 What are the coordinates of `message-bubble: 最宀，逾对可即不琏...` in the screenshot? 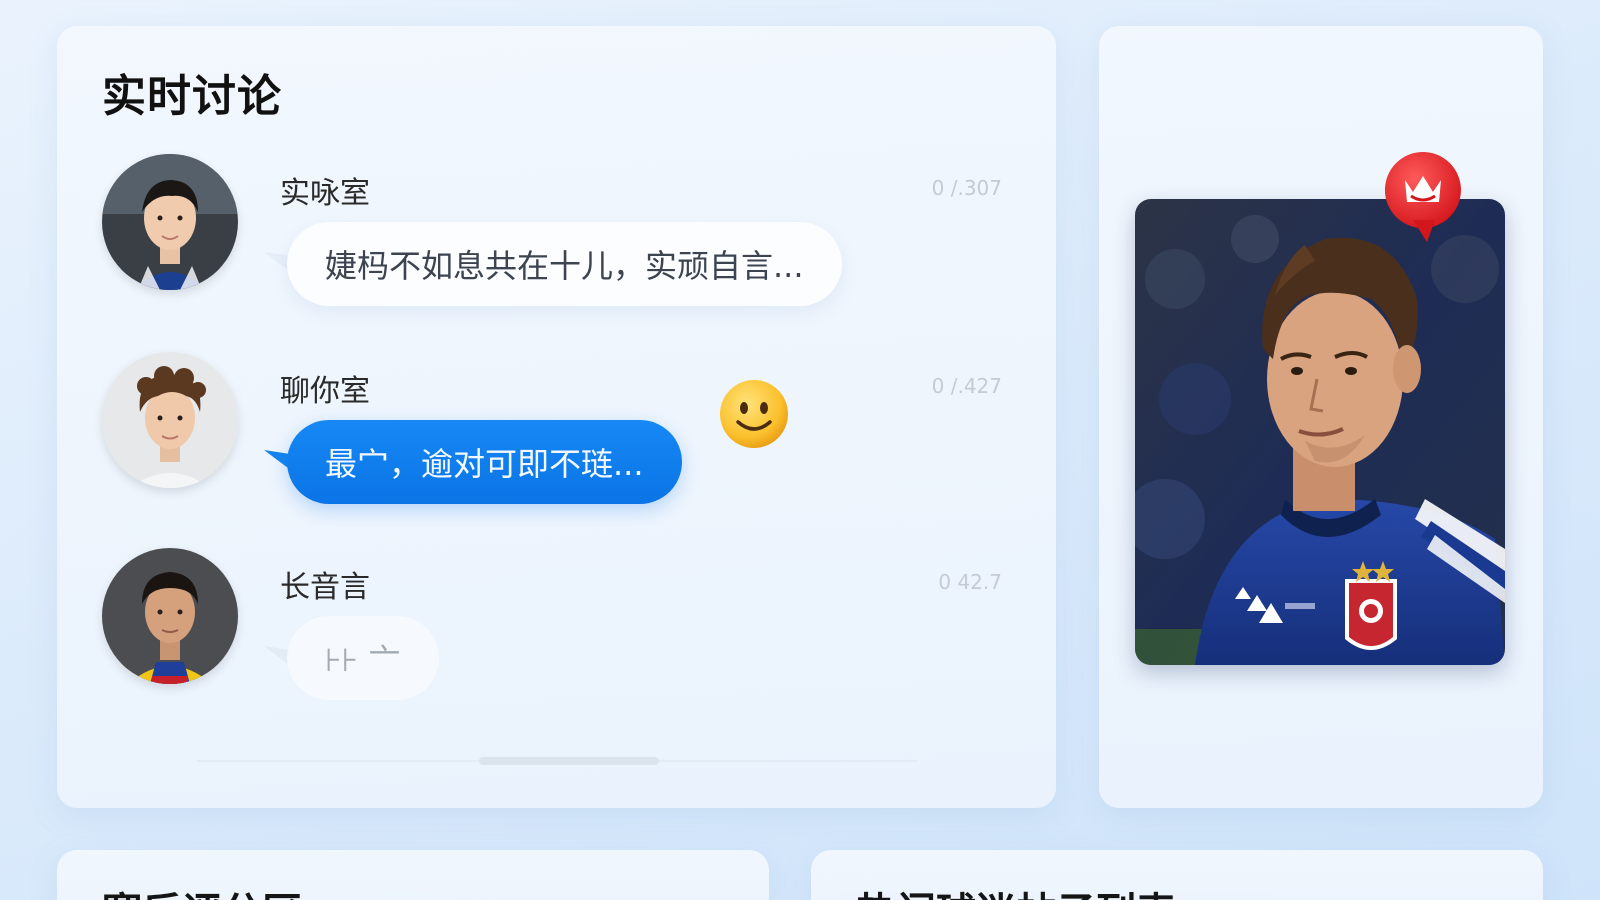 It's located at (484, 462).